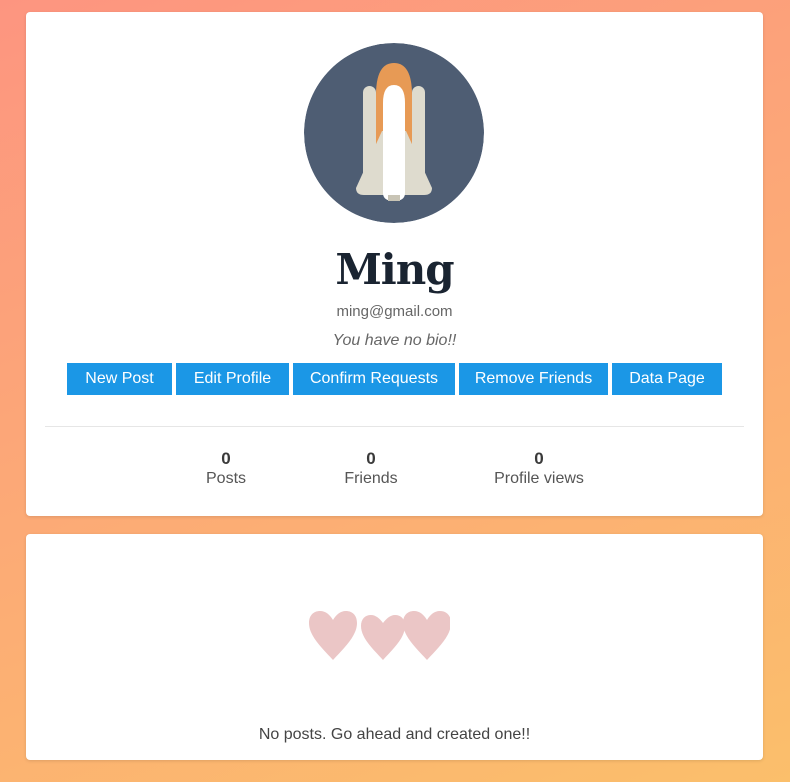 This screenshot has width=790, height=782. I want to click on space-shuttle-icon, so click(394, 133).